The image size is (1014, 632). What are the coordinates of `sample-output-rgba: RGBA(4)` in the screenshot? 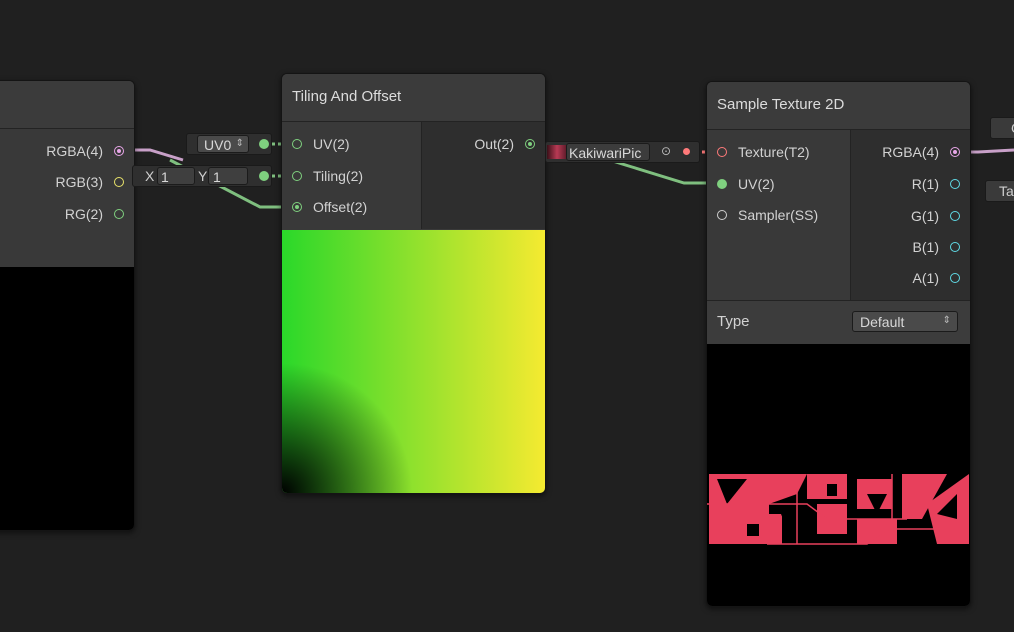 It's located at (910, 153).